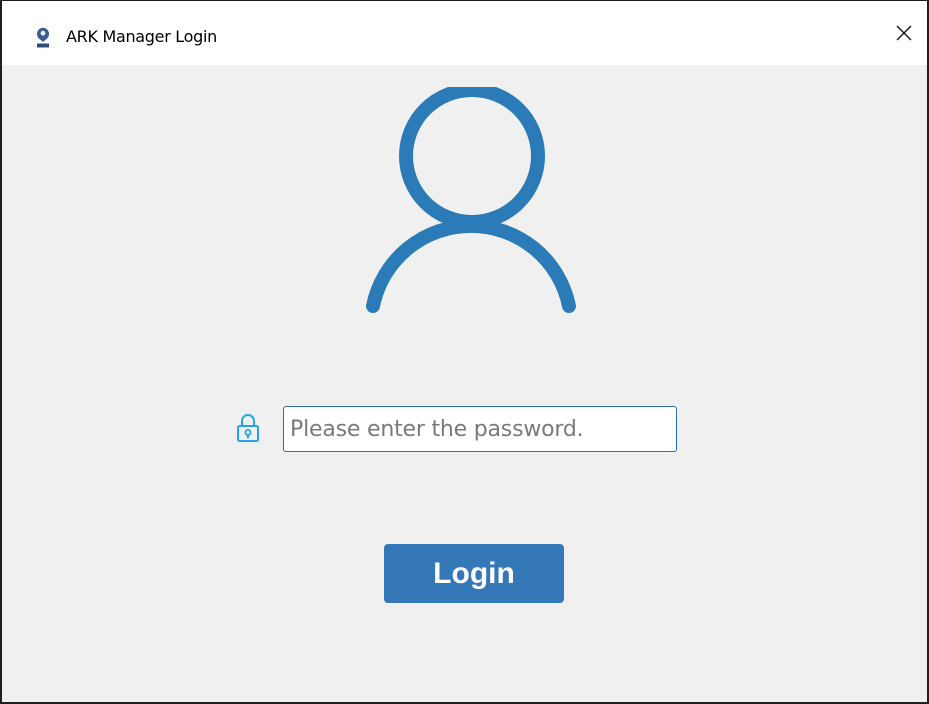 This screenshot has height=704, width=929. I want to click on close-button, so click(904, 33).